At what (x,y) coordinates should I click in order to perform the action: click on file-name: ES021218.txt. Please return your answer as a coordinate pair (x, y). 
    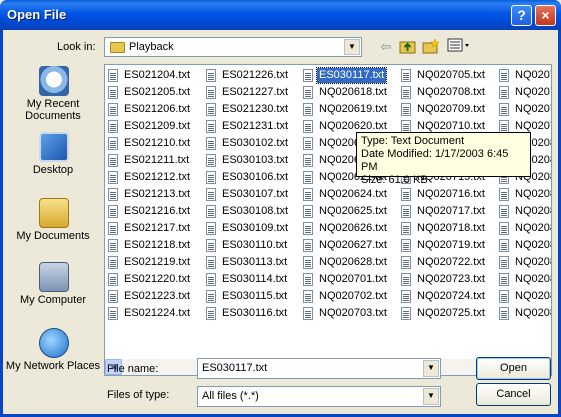
    Looking at the image, I should click on (157, 245).